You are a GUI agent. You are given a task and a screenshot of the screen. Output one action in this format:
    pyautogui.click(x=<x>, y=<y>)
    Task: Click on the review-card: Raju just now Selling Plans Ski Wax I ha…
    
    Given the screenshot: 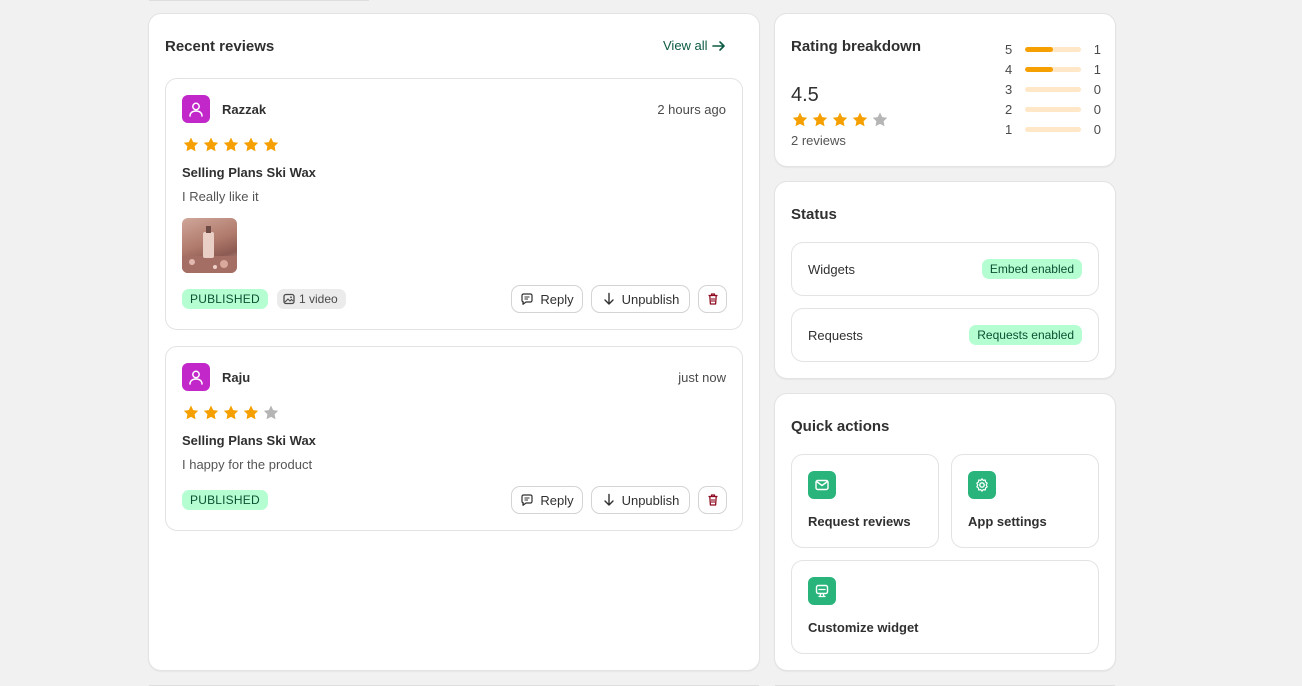 What is the action you would take?
    pyautogui.click(x=454, y=438)
    